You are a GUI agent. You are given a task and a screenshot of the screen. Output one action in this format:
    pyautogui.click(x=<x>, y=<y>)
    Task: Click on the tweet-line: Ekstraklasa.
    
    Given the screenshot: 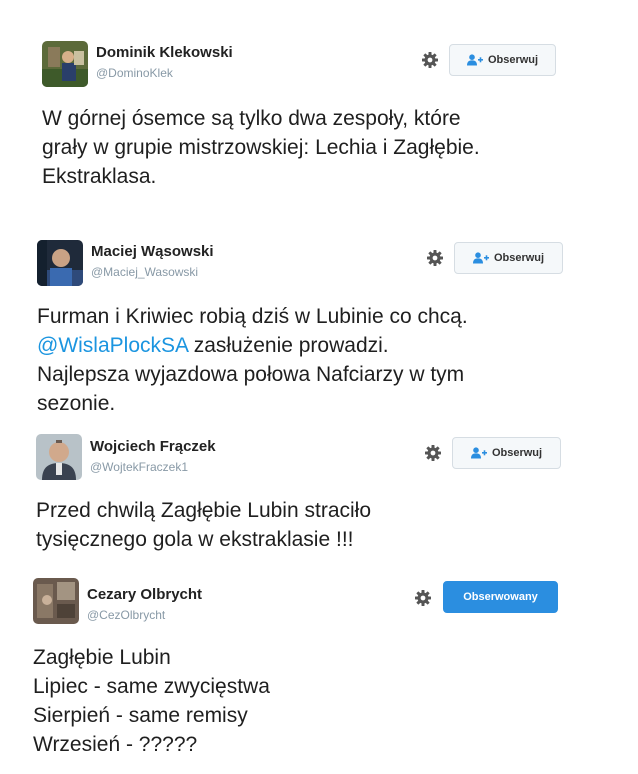 What is the action you would take?
    pyautogui.click(x=99, y=176)
    